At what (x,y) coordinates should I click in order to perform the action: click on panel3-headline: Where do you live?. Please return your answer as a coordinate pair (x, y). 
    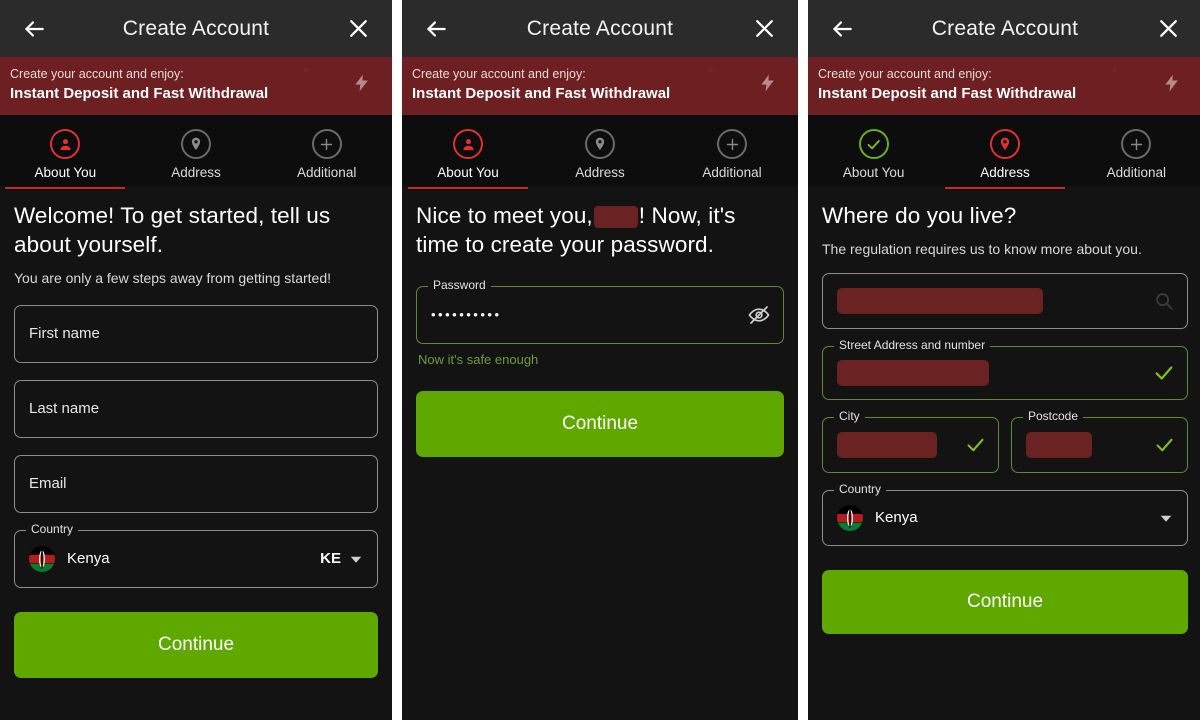
    Looking at the image, I should click on (919, 216).